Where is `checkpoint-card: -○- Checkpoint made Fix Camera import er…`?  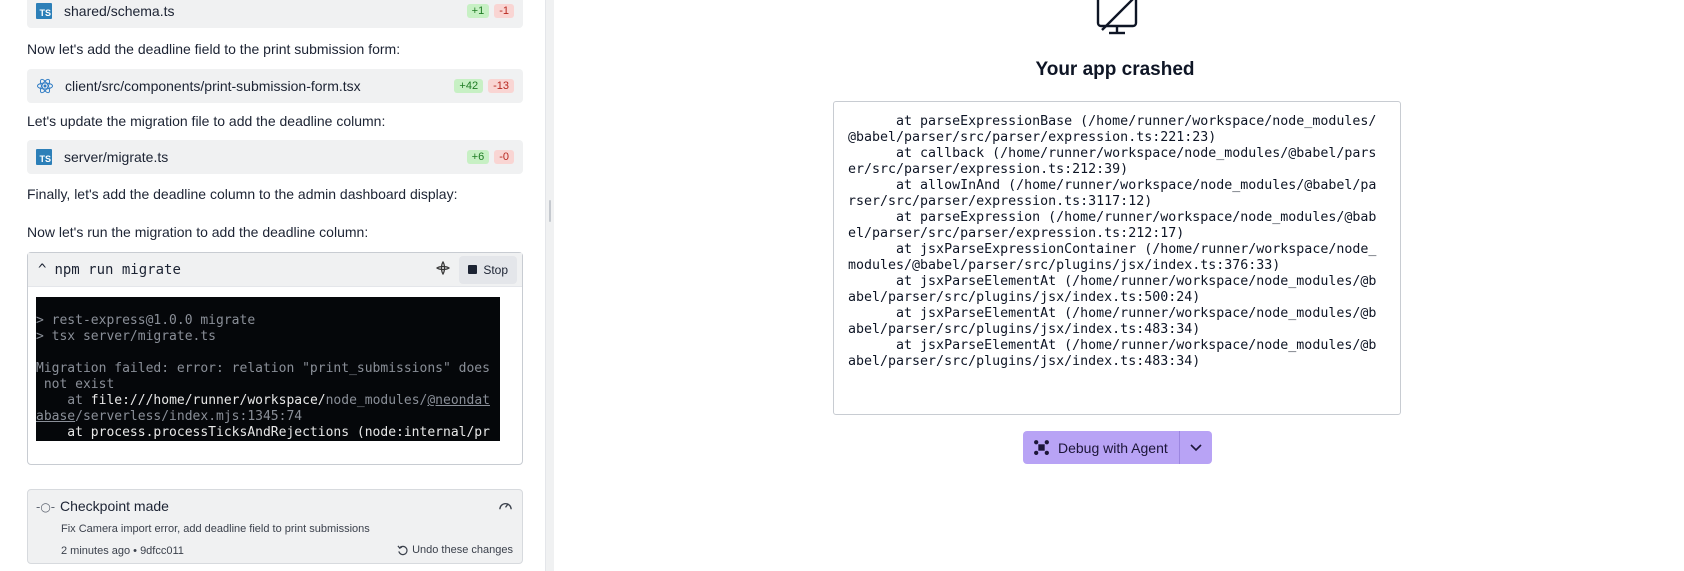 checkpoint-card: -○- Checkpoint made Fix Camera import er… is located at coordinates (275, 526).